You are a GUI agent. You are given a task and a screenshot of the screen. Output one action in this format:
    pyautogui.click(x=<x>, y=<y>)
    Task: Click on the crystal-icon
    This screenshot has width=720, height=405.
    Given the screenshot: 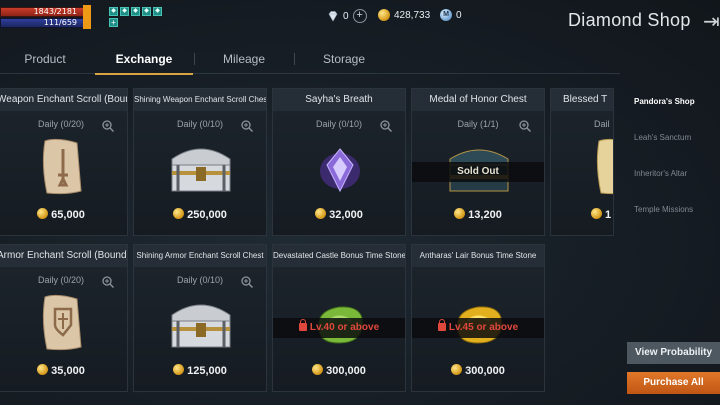 What is the action you would take?
    pyautogui.click(x=340, y=170)
    